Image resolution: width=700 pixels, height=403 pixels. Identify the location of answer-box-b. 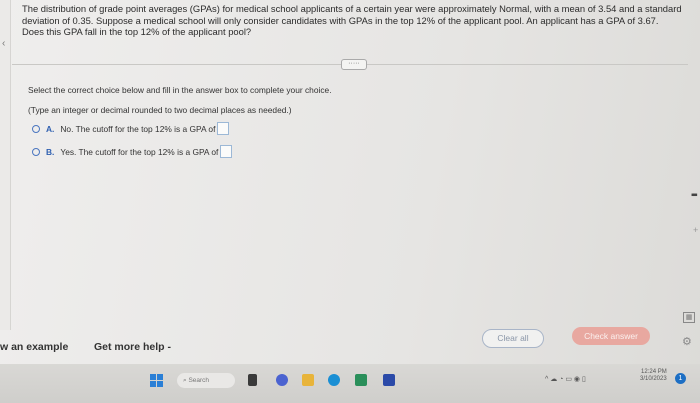
(226, 151).